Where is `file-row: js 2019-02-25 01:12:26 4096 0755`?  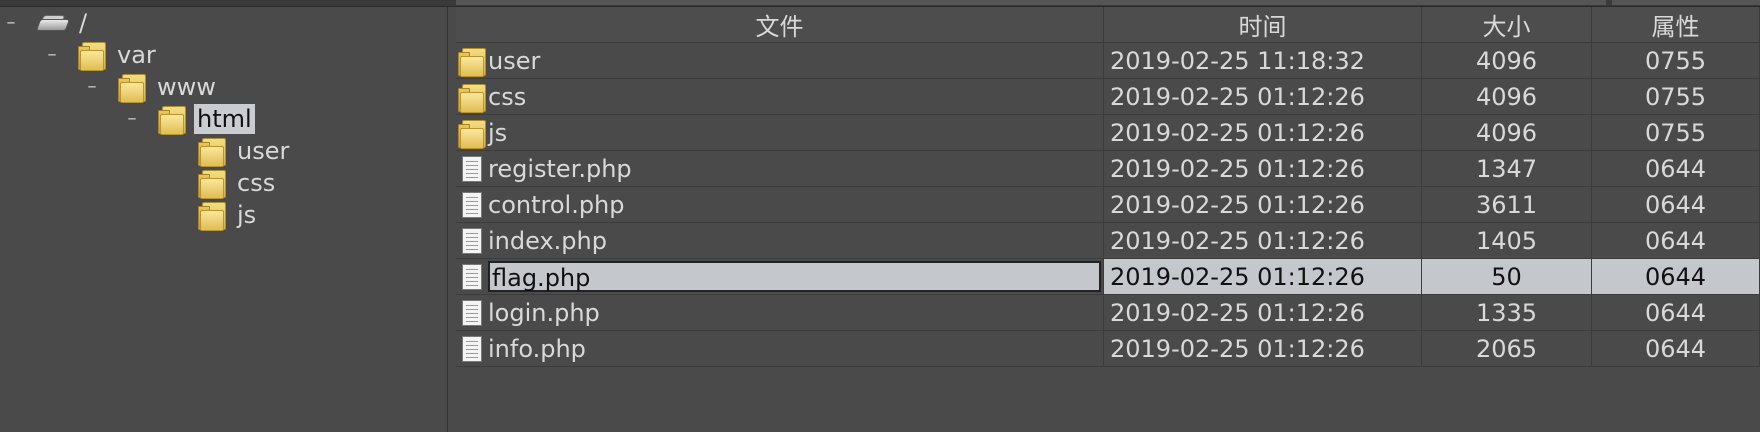 file-row: js 2019-02-25 01:12:26 4096 0755 is located at coordinates (1108, 133).